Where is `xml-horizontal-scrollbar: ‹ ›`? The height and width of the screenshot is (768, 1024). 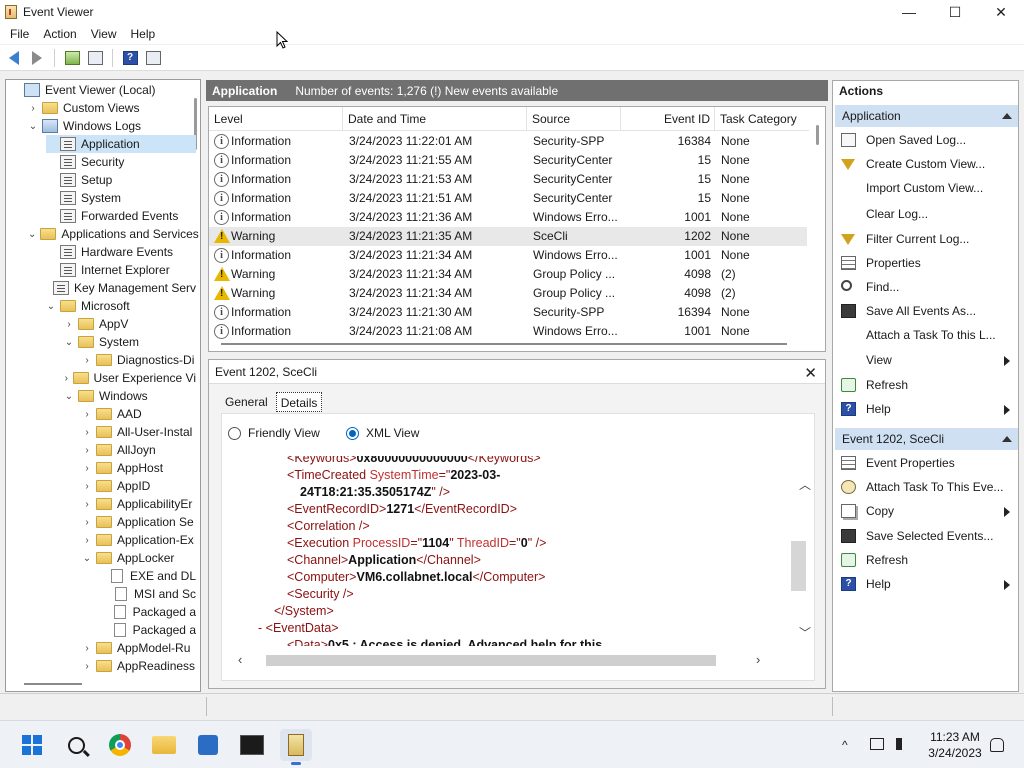 xml-horizontal-scrollbar: ‹ › is located at coordinates (509, 660).